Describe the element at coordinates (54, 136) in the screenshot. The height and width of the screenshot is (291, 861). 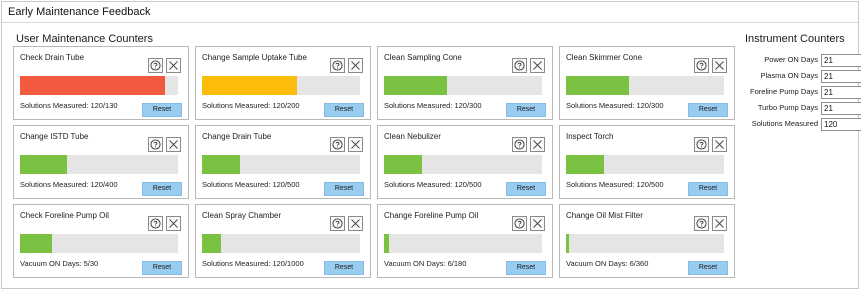
I see `card-title: Change ISTD Tube` at that location.